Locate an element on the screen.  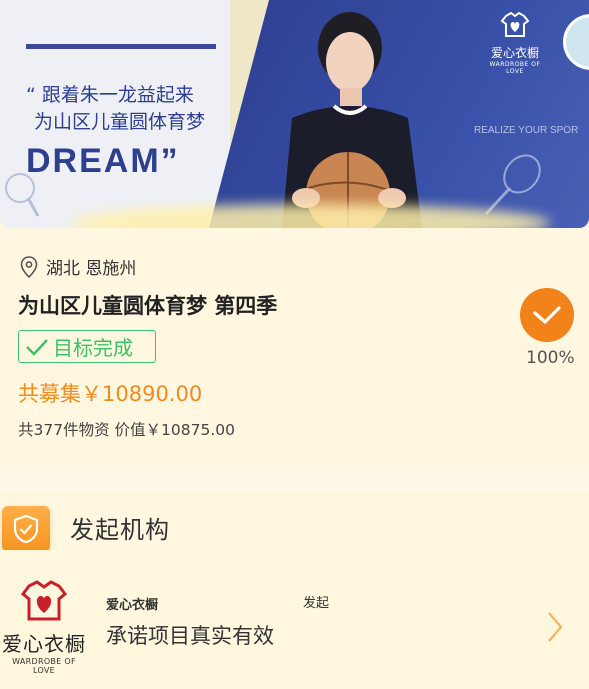
supplies-summary: 共377件物资 价值￥10875.00 is located at coordinates (126, 430).